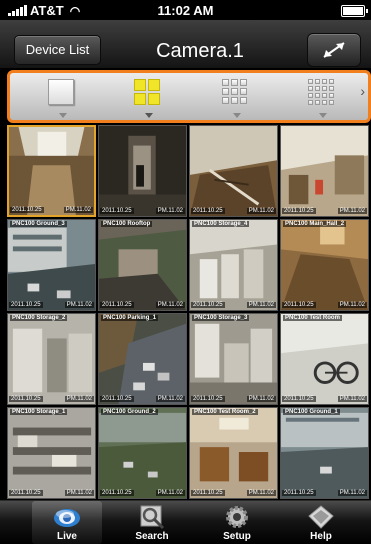 The image size is (371, 544). I want to click on camera-tile: PNC100 Test Room 2011.10.25 PM.11.02, so click(324, 359).